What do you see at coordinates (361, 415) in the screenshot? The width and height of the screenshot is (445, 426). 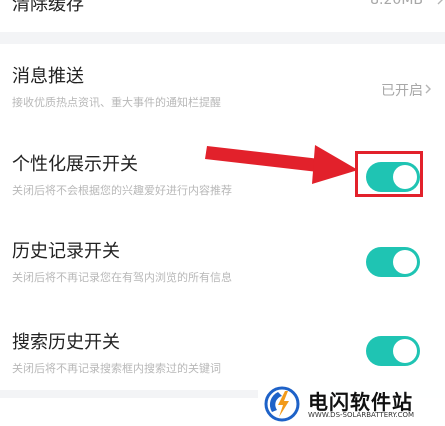 I see `watermark-url: WWW.DS-SOLARBATTERY.COM` at bounding box center [361, 415].